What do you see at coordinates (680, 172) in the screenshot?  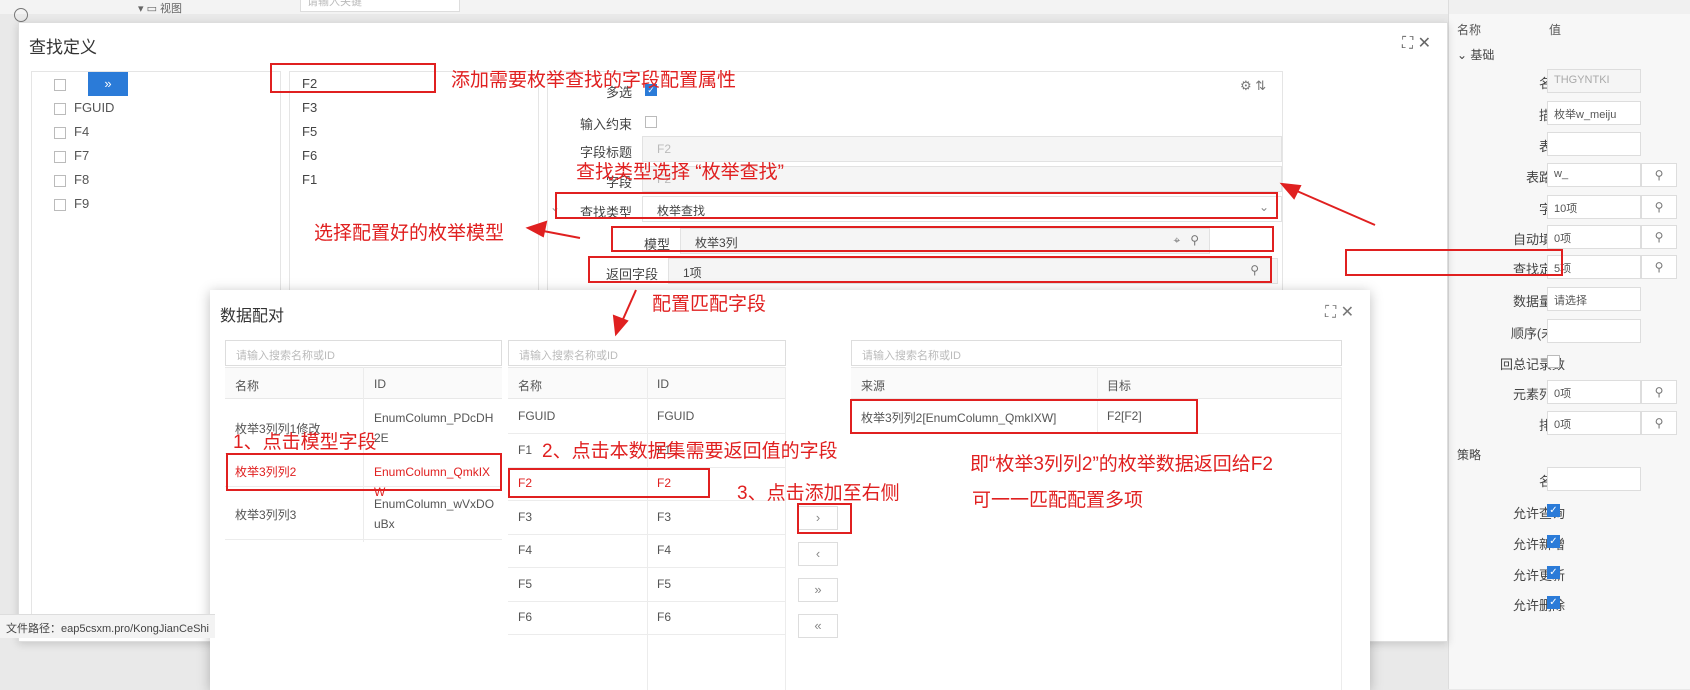 I see `annotation-find-type: 查找类型选择 “枚举查找”` at bounding box center [680, 172].